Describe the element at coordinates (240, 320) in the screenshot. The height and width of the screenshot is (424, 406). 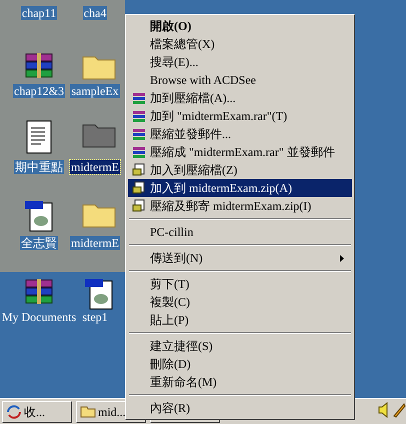
I see `menu-item: 貼上(P)` at that location.